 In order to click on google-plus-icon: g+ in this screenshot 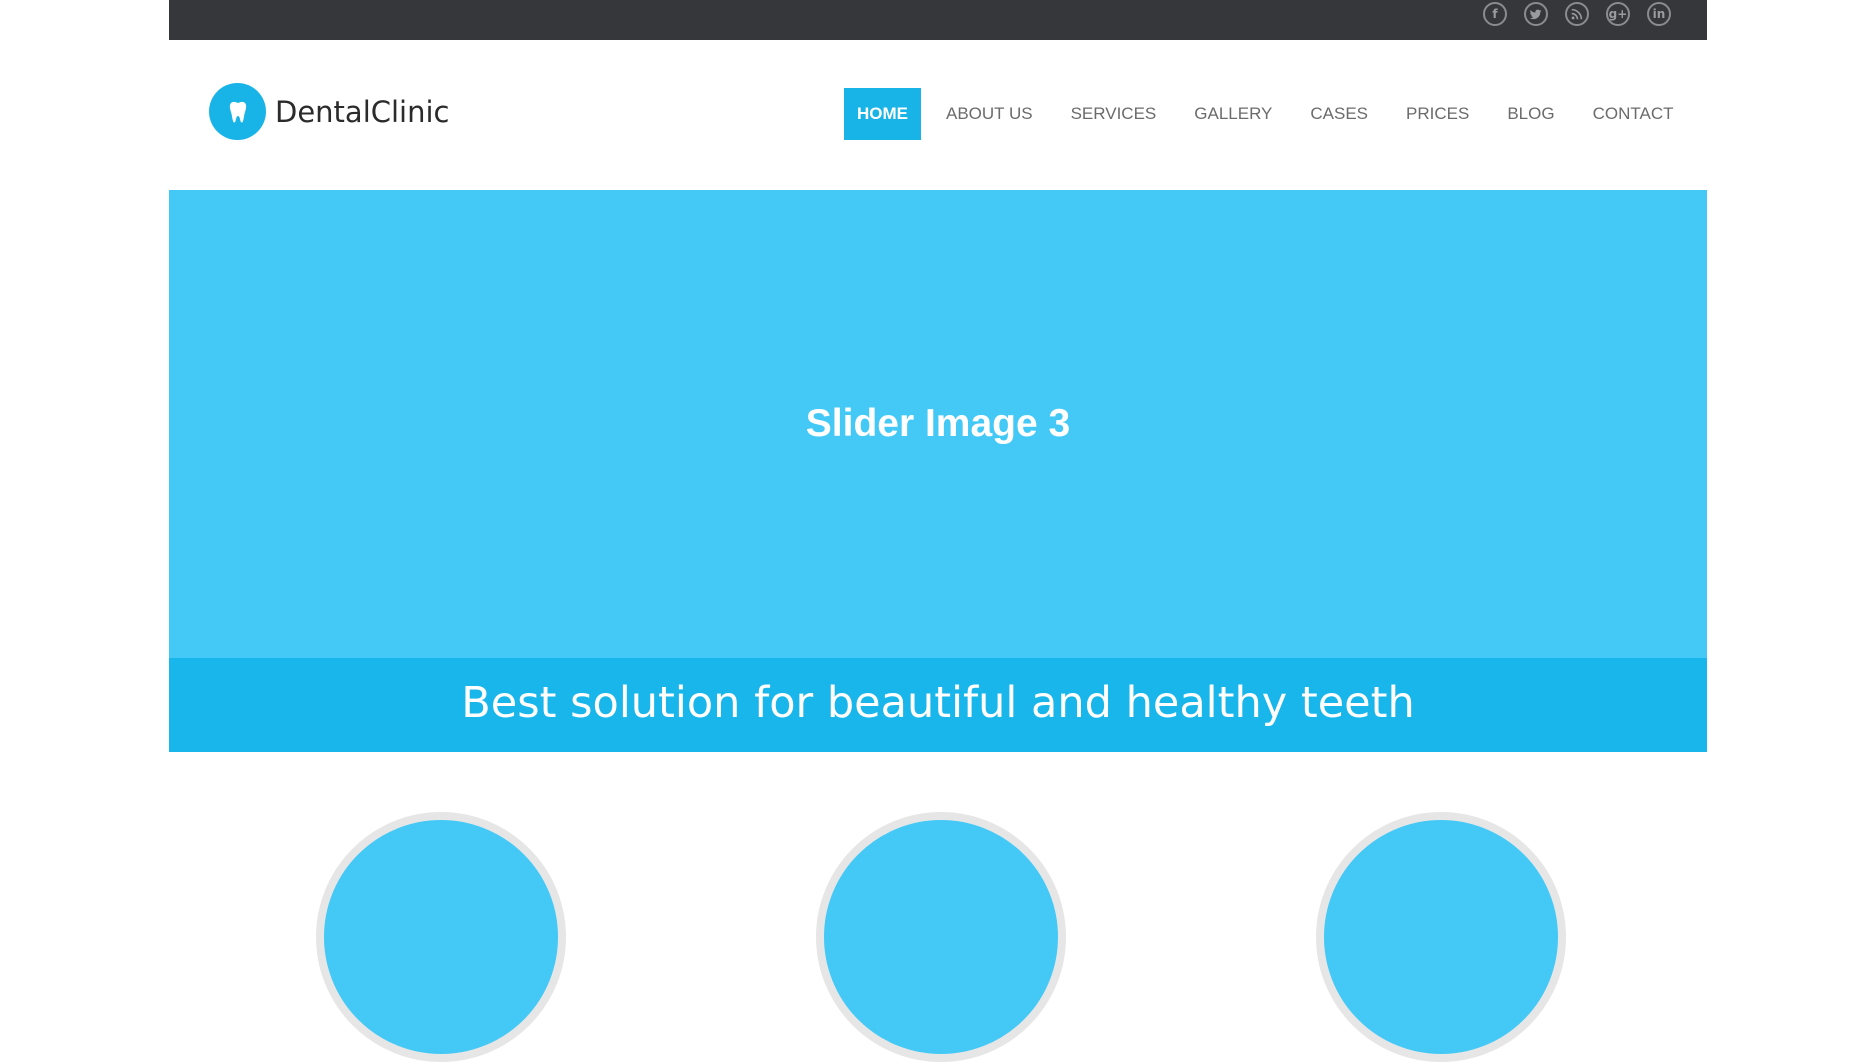, I will do `click(1618, 14)`.